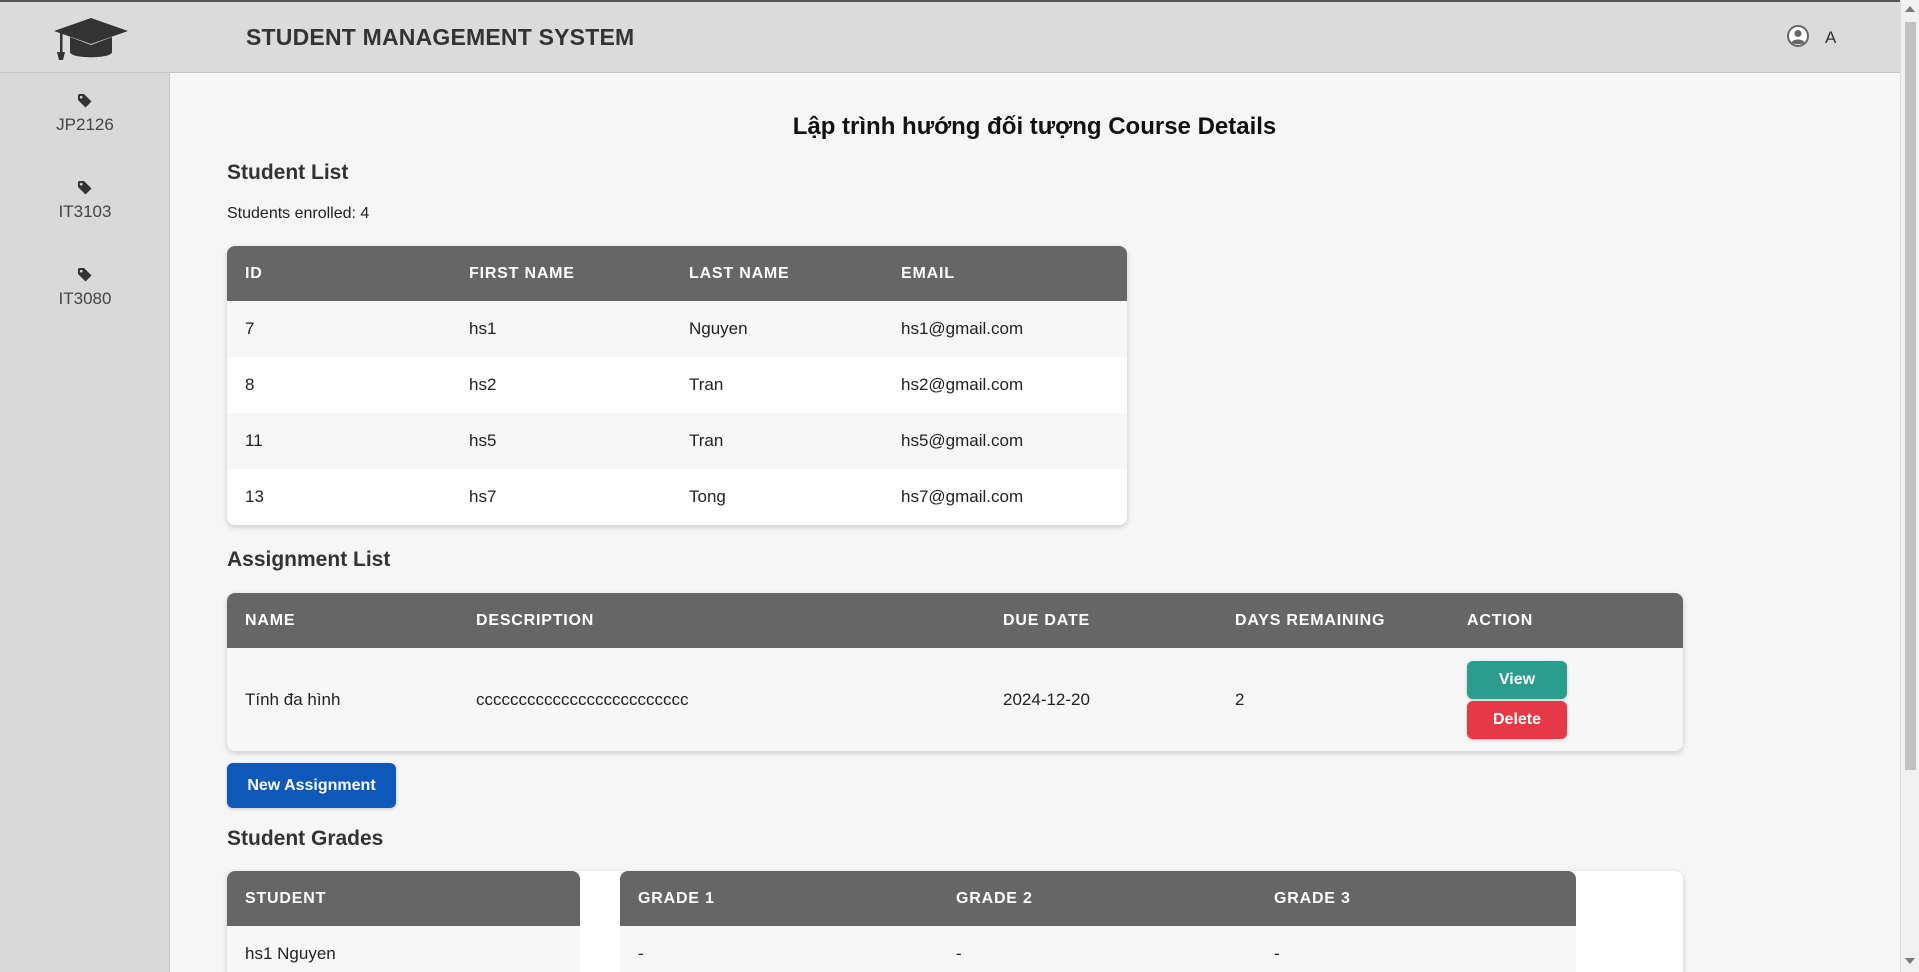  Describe the element at coordinates (777, 497) in the screenshot. I see `student-last-name: Tong` at that location.